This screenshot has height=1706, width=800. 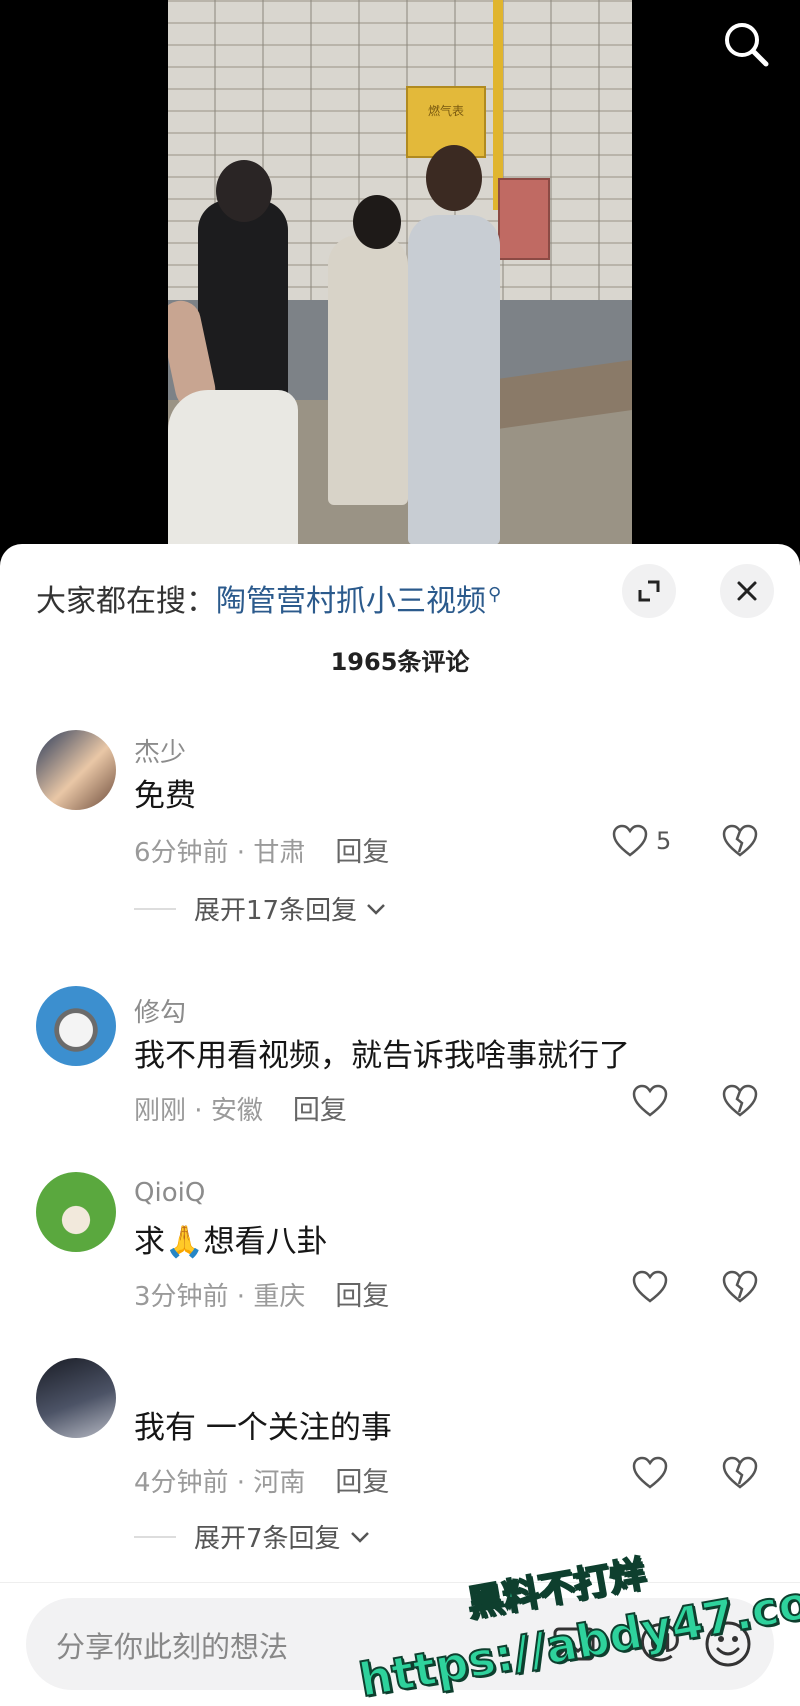 What do you see at coordinates (244, 191) in the screenshot?
I see `person-black-head` at bounding box center [244, 191].